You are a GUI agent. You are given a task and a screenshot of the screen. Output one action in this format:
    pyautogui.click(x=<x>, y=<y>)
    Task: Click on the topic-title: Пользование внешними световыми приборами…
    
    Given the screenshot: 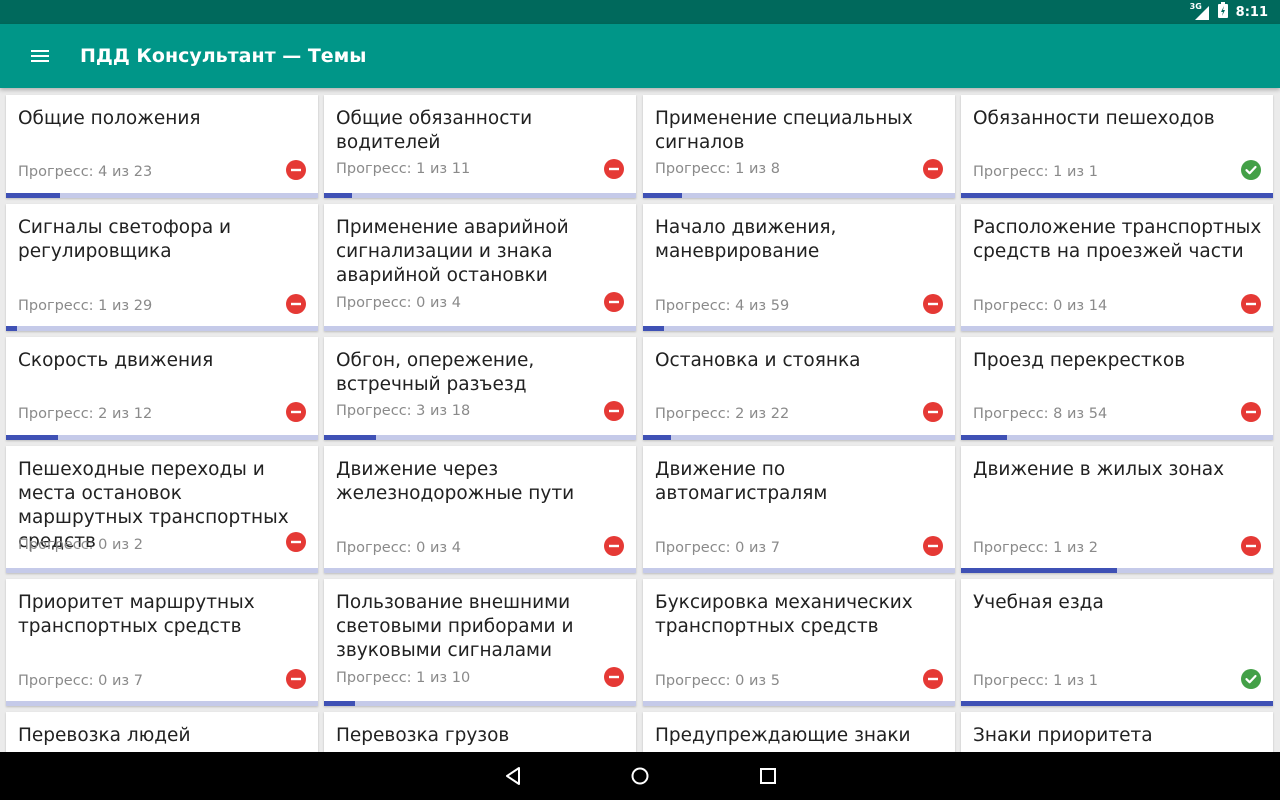 What is the action you would take?
    pyautogui.click(x=455, y=626)
    